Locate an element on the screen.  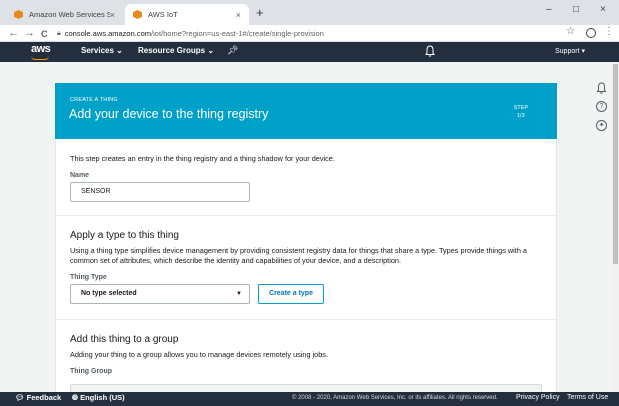
privacy-policy-link: Privacy Policy is located at coordinates (538, 397).